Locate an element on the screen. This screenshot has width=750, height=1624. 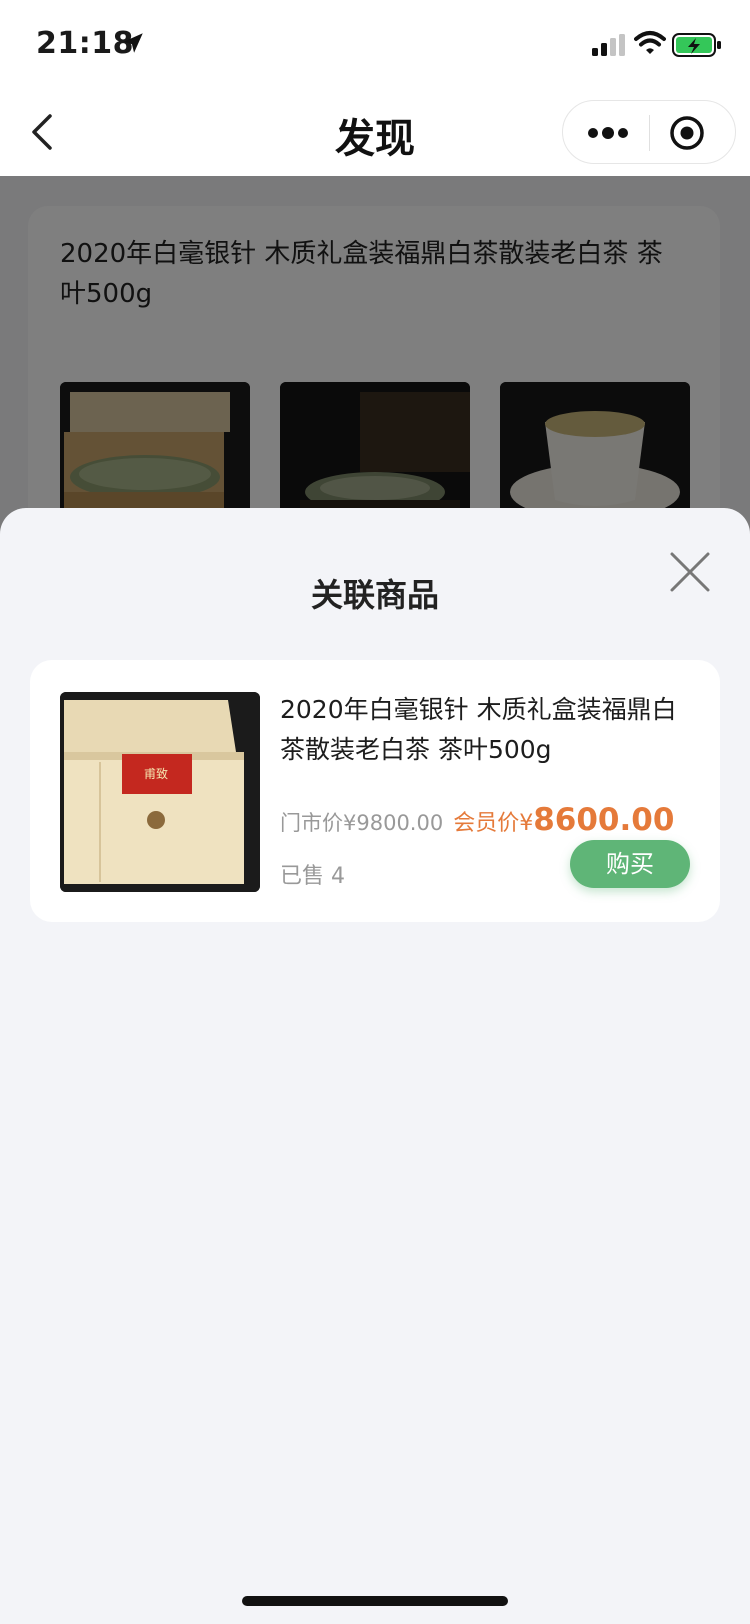
battery-charging-icon is located at coordinates (696, 45).